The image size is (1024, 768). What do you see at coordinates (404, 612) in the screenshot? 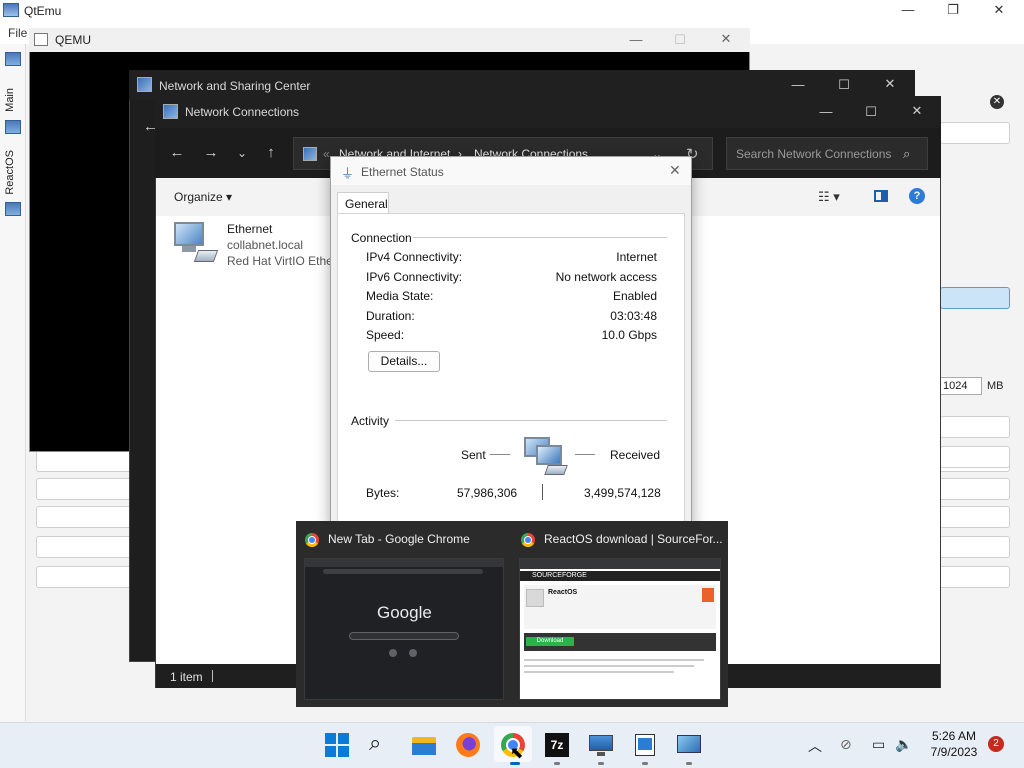
I see `google-logo: Google` at bounding box center [404, 612].